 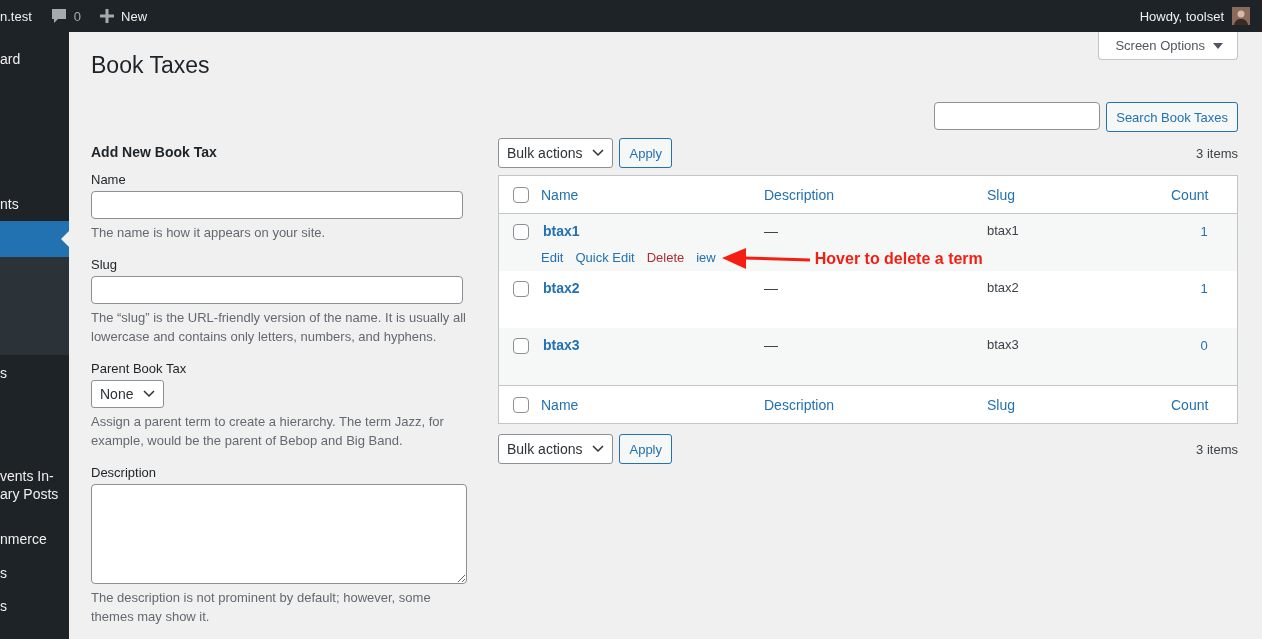 What do you see at coordinates (1168, 46) in the screenshot?
I see `screen-options-button: Screen Options` at bounding box center [1168, 46].